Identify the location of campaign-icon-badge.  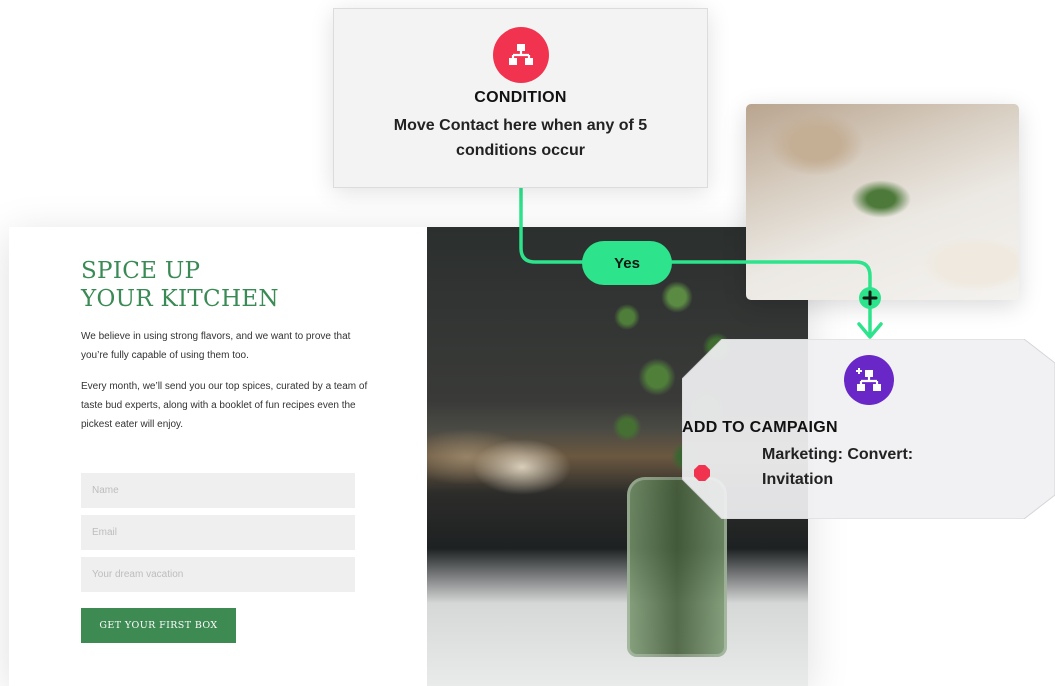
(869, 380).